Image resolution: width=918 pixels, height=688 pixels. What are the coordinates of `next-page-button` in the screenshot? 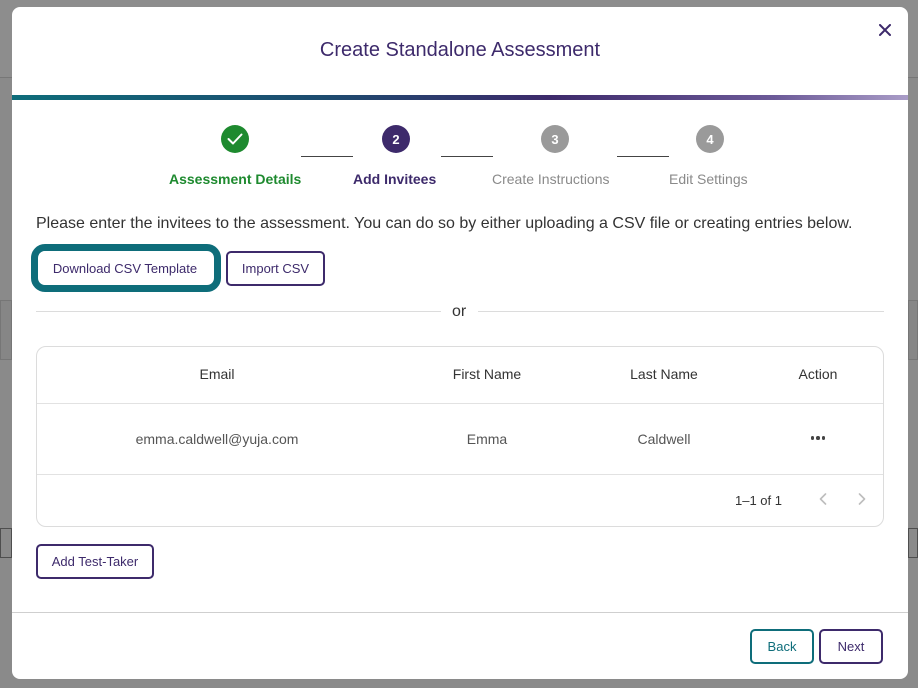 It's located at (862, 499).